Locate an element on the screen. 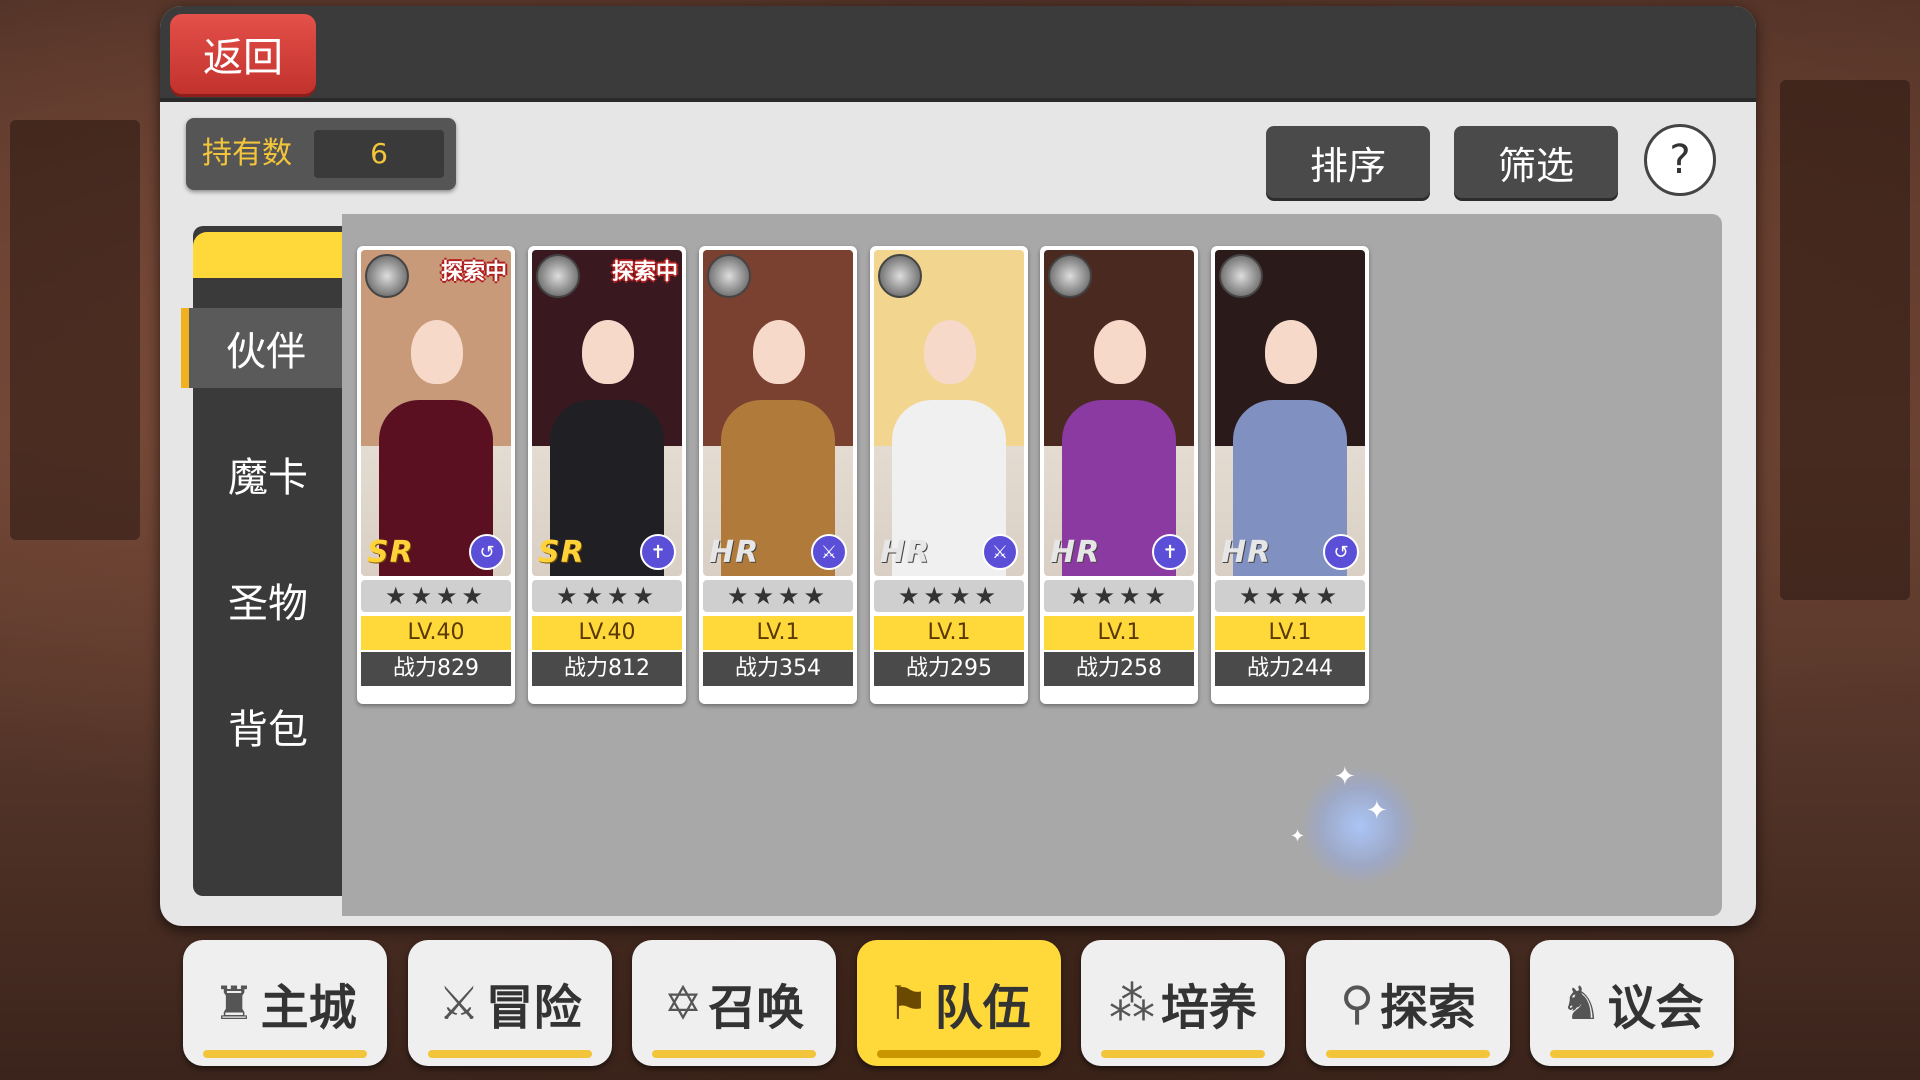  character-card: 探索中 SR ✝ ★★★★ LV.40 战力812 is located at coordinates (607, 475).